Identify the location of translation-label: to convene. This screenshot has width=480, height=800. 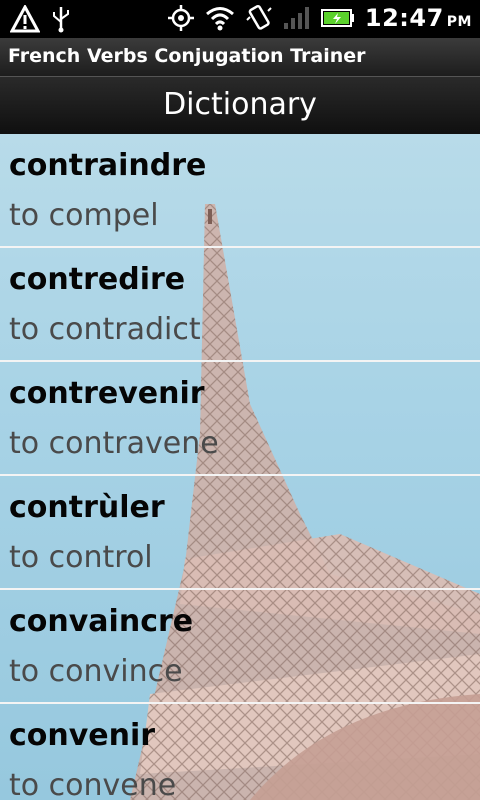
(93, 784).